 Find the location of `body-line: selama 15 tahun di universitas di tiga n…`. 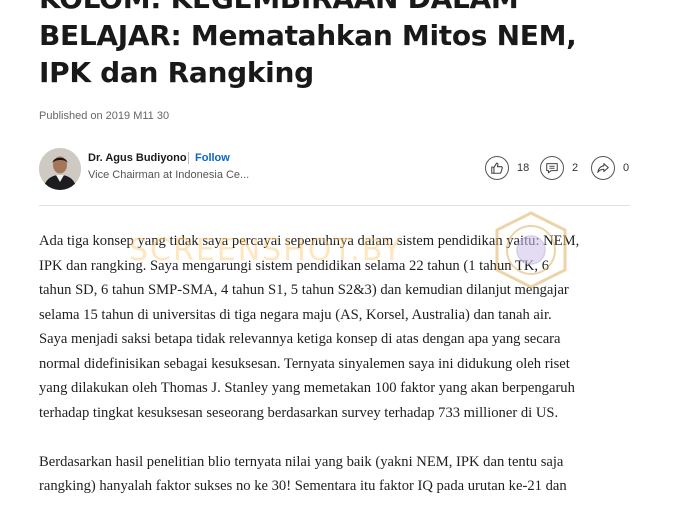

body-line: selama 15 tahun di universitas di tiga n… is located at coordinates (295, 314).